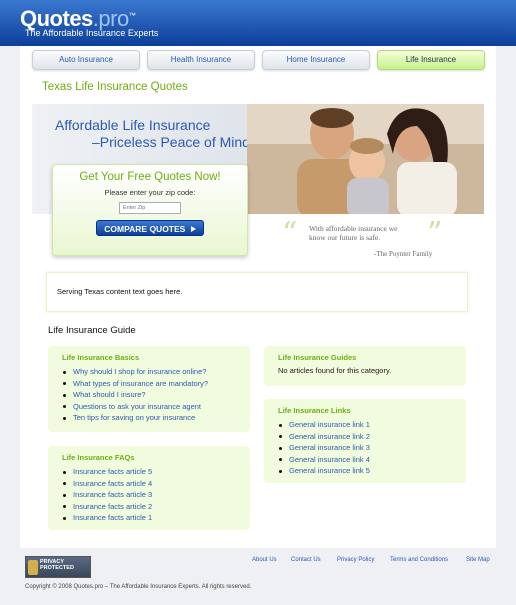 Image resolution: width=516 pixels, height=605 pixels. Describe the element at coordinates (314, 410) in the screenshot. I see `guide-links-title: Life Insurance Links` at that location.